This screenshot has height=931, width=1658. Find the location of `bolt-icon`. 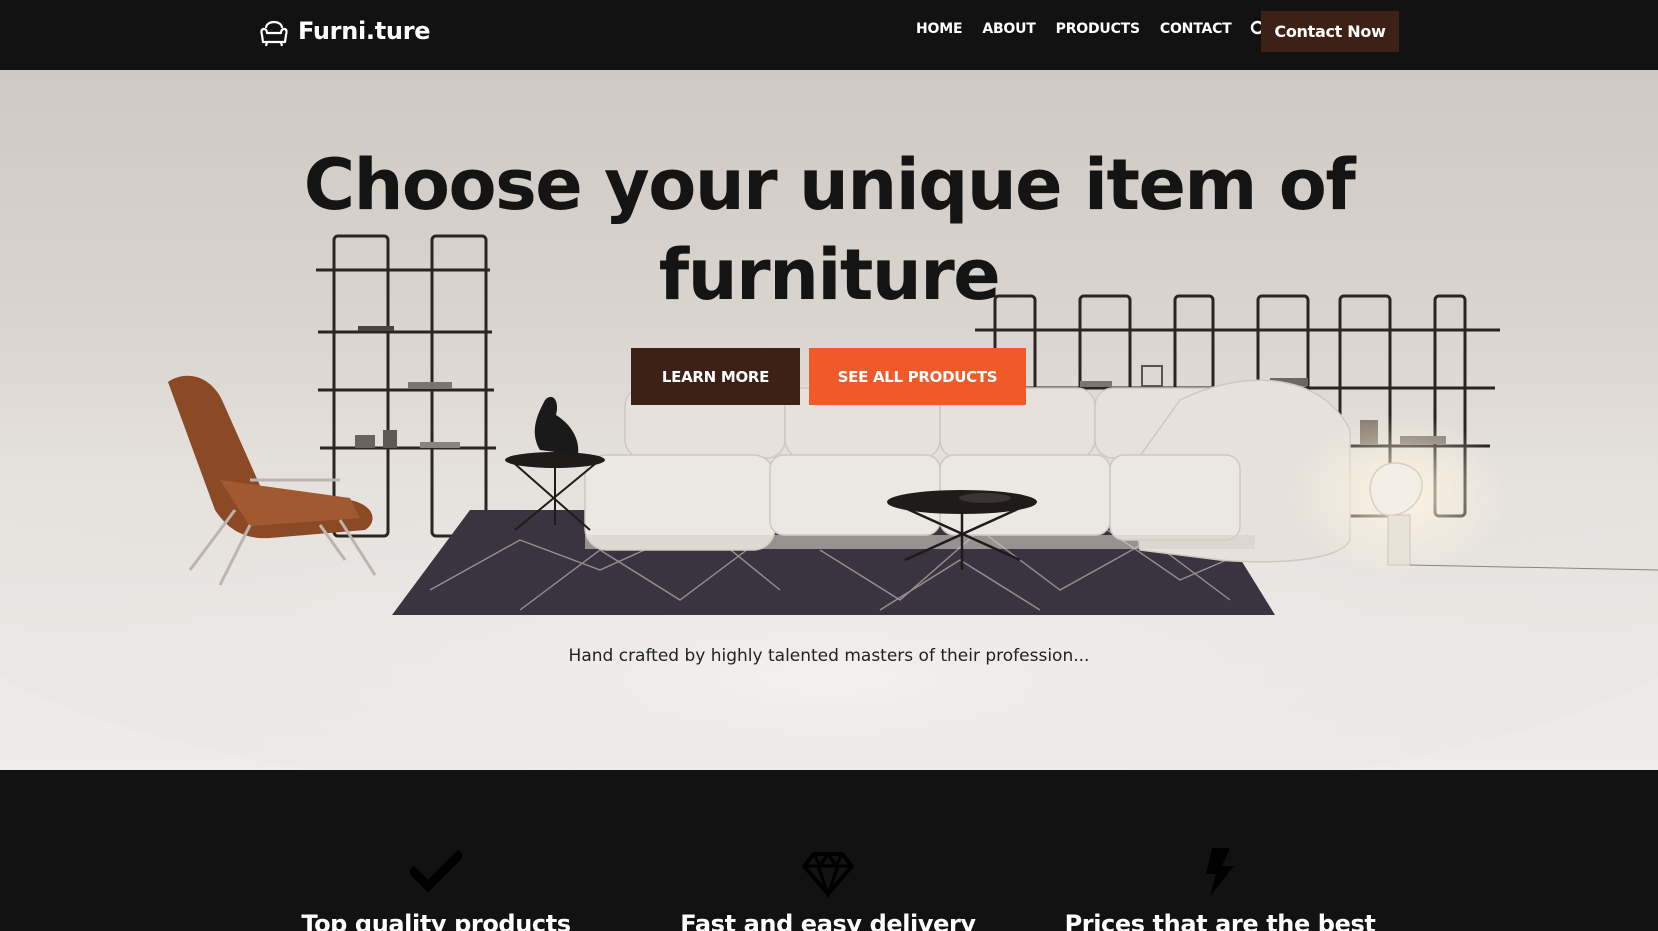

bolt-icon is located at coordinates (1220, 872).